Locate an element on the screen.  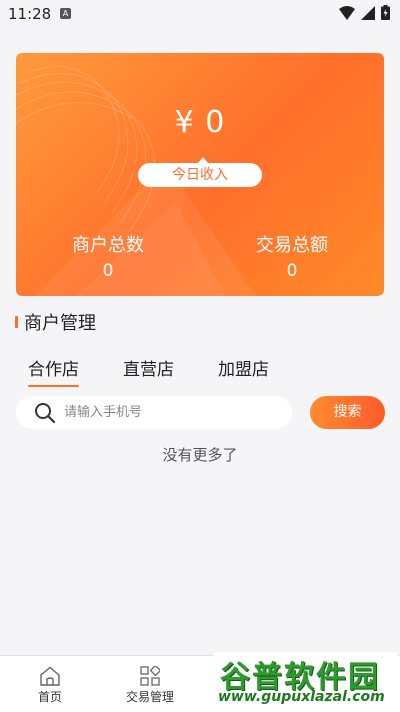
transaction-total: 交易总额 0 is located at coordinates (292, 256).